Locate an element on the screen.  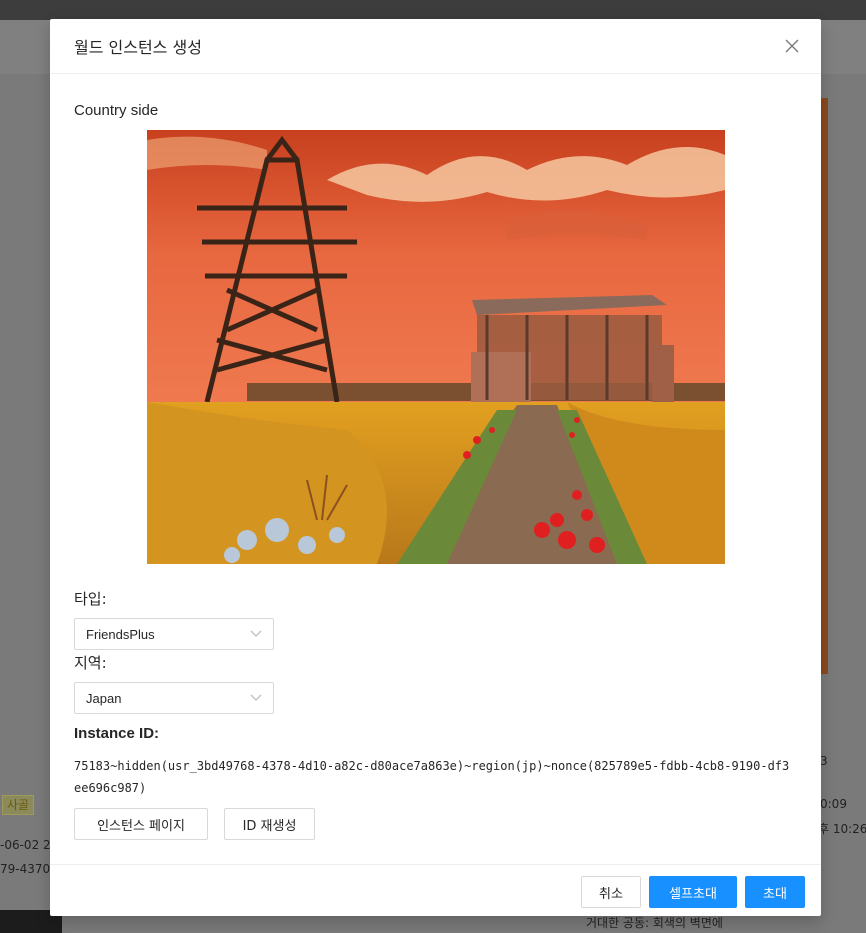
instance-page-button: 인스턴스 페이지 is located at coordinates (141, 824).